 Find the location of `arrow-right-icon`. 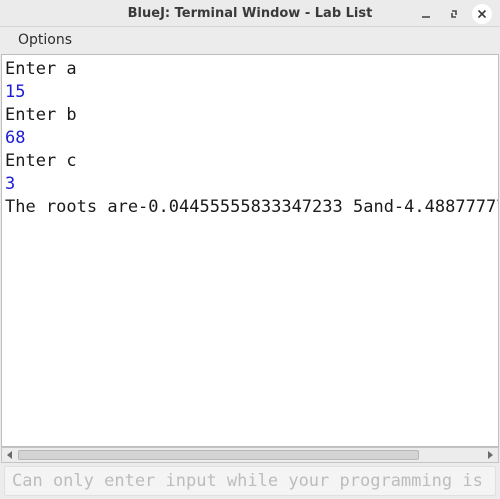

arrow-right-icon is located at coordinates (490, 455).